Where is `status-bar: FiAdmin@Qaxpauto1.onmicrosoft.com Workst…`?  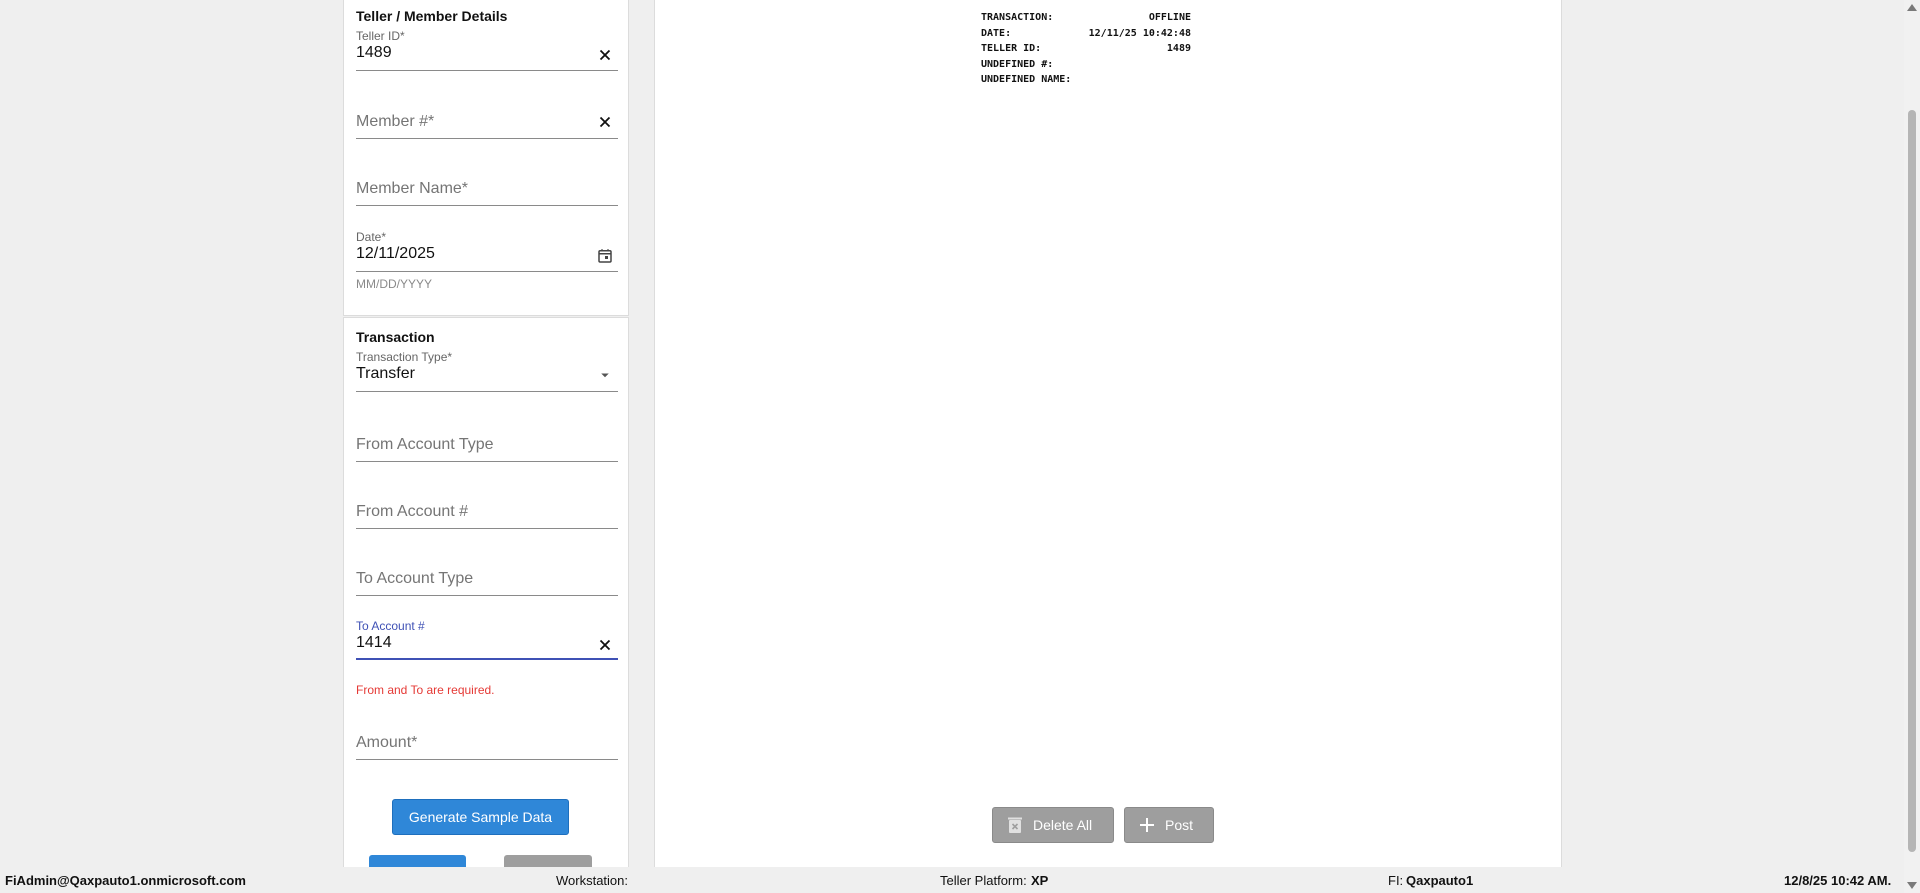
status-bar: FiAdmin@Qaxpauto1.onmicrosoft.com Workst… is located at coordinates (952, 880).